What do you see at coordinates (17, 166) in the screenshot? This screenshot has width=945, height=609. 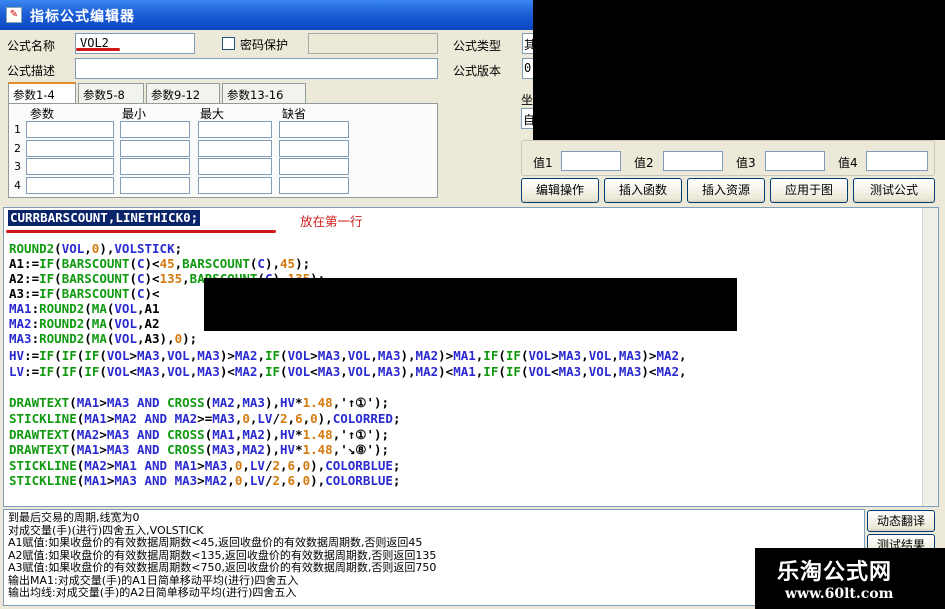 I see `param-row-number: 3` at bounding box center [17, 166].